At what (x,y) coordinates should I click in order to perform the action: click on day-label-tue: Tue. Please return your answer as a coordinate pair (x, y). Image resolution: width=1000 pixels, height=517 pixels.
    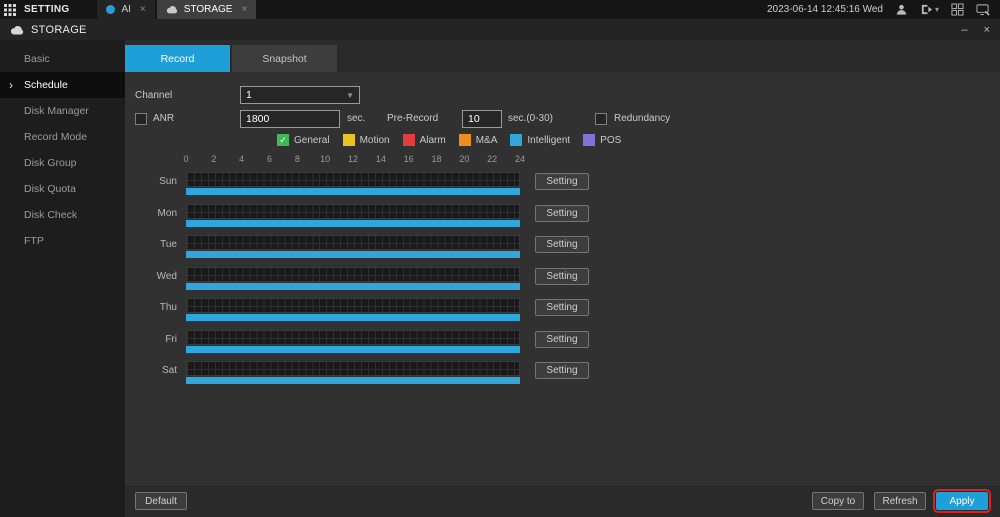
    Looking at the image, I should click on (168, 244).